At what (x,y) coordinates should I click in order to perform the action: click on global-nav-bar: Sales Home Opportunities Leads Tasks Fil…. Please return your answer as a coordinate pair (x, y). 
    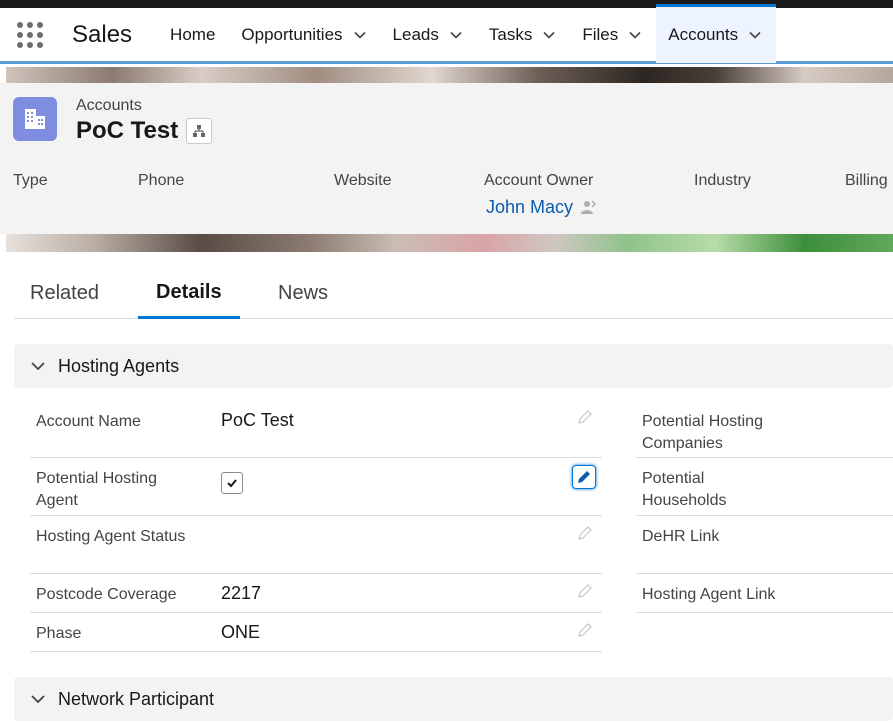
    Looking at the image, I should click on (446, 33).